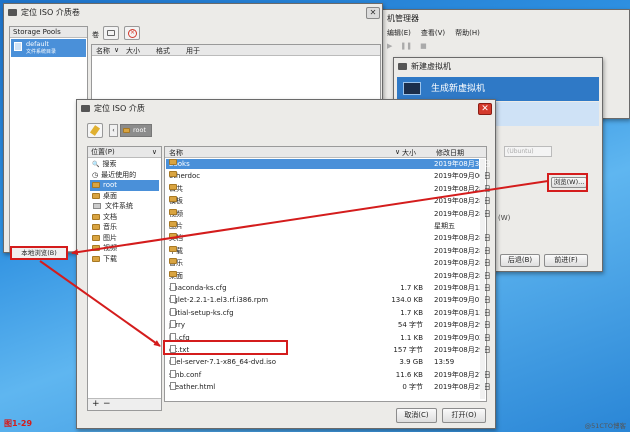 The width and height of the screenshot is (630, 432). What do you see at coordinates (100, 303) in the screenshot?
I see `arrow-local-to-iso` at bounding box center [100, 303].